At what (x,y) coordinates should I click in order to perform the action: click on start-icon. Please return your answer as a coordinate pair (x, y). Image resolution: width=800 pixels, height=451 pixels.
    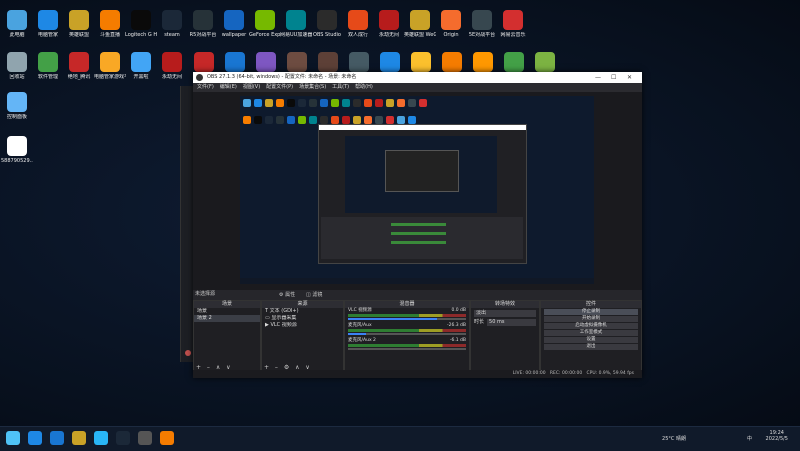
    Looking at the image, I should click on (13, 438).